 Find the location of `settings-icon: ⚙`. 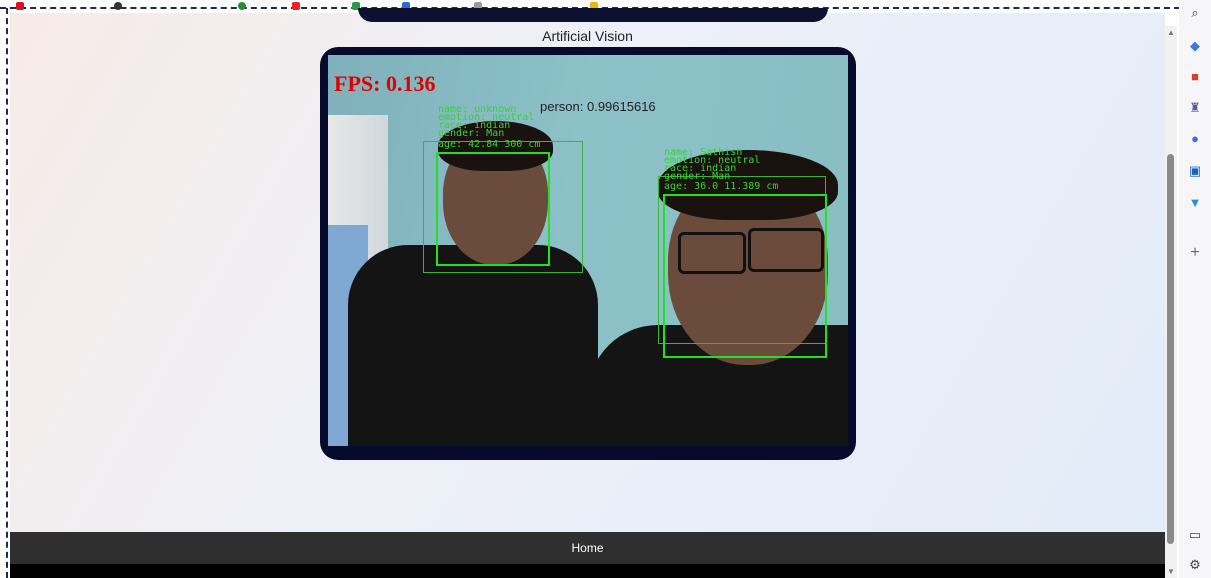

settings-icon: ⚙ is located at coordinates (1195, 565).